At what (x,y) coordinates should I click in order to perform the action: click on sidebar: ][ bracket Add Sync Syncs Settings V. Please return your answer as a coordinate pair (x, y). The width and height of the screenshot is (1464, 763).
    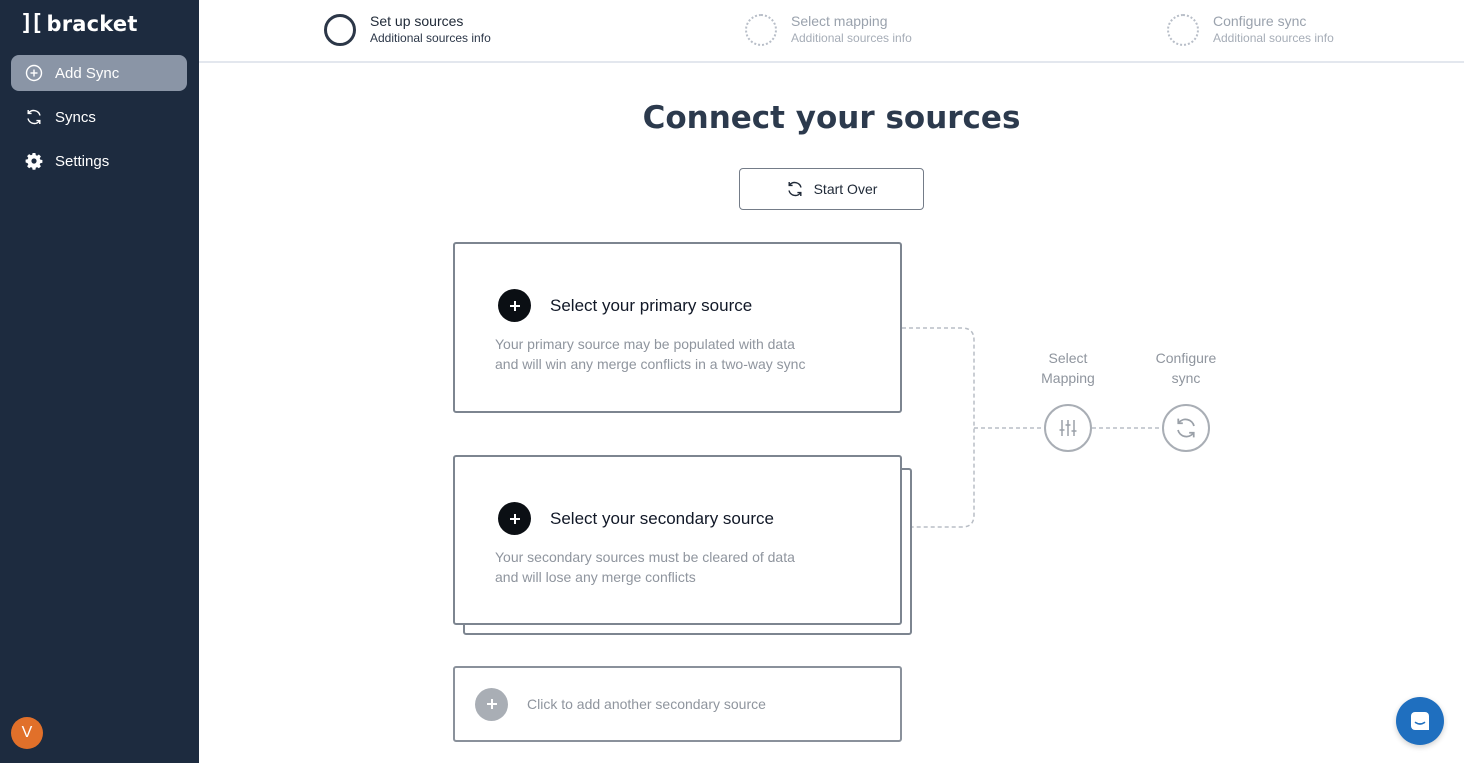
    Looking at the image, I should click on (99, 381).